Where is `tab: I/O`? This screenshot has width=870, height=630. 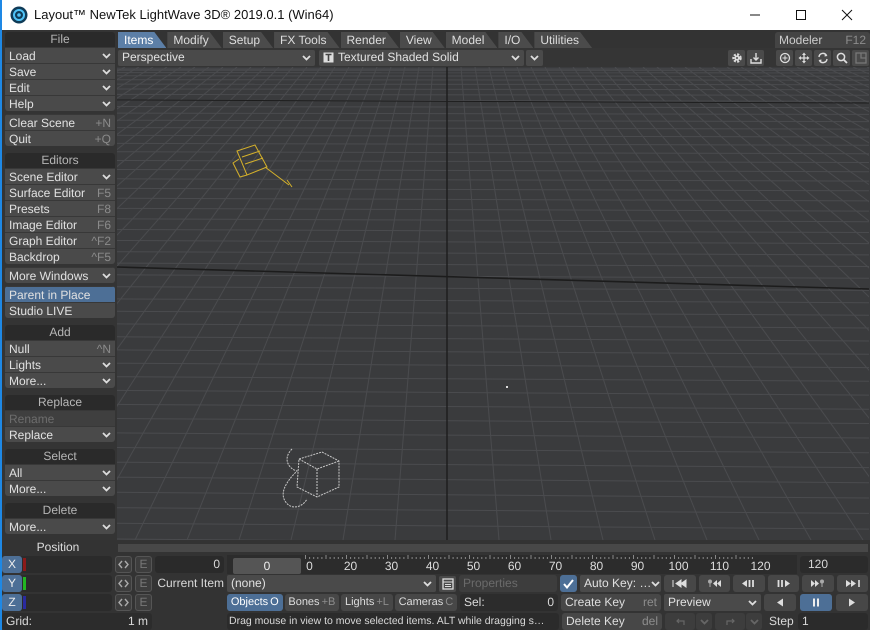 tab: I/O is located at coordinates (516, 40).